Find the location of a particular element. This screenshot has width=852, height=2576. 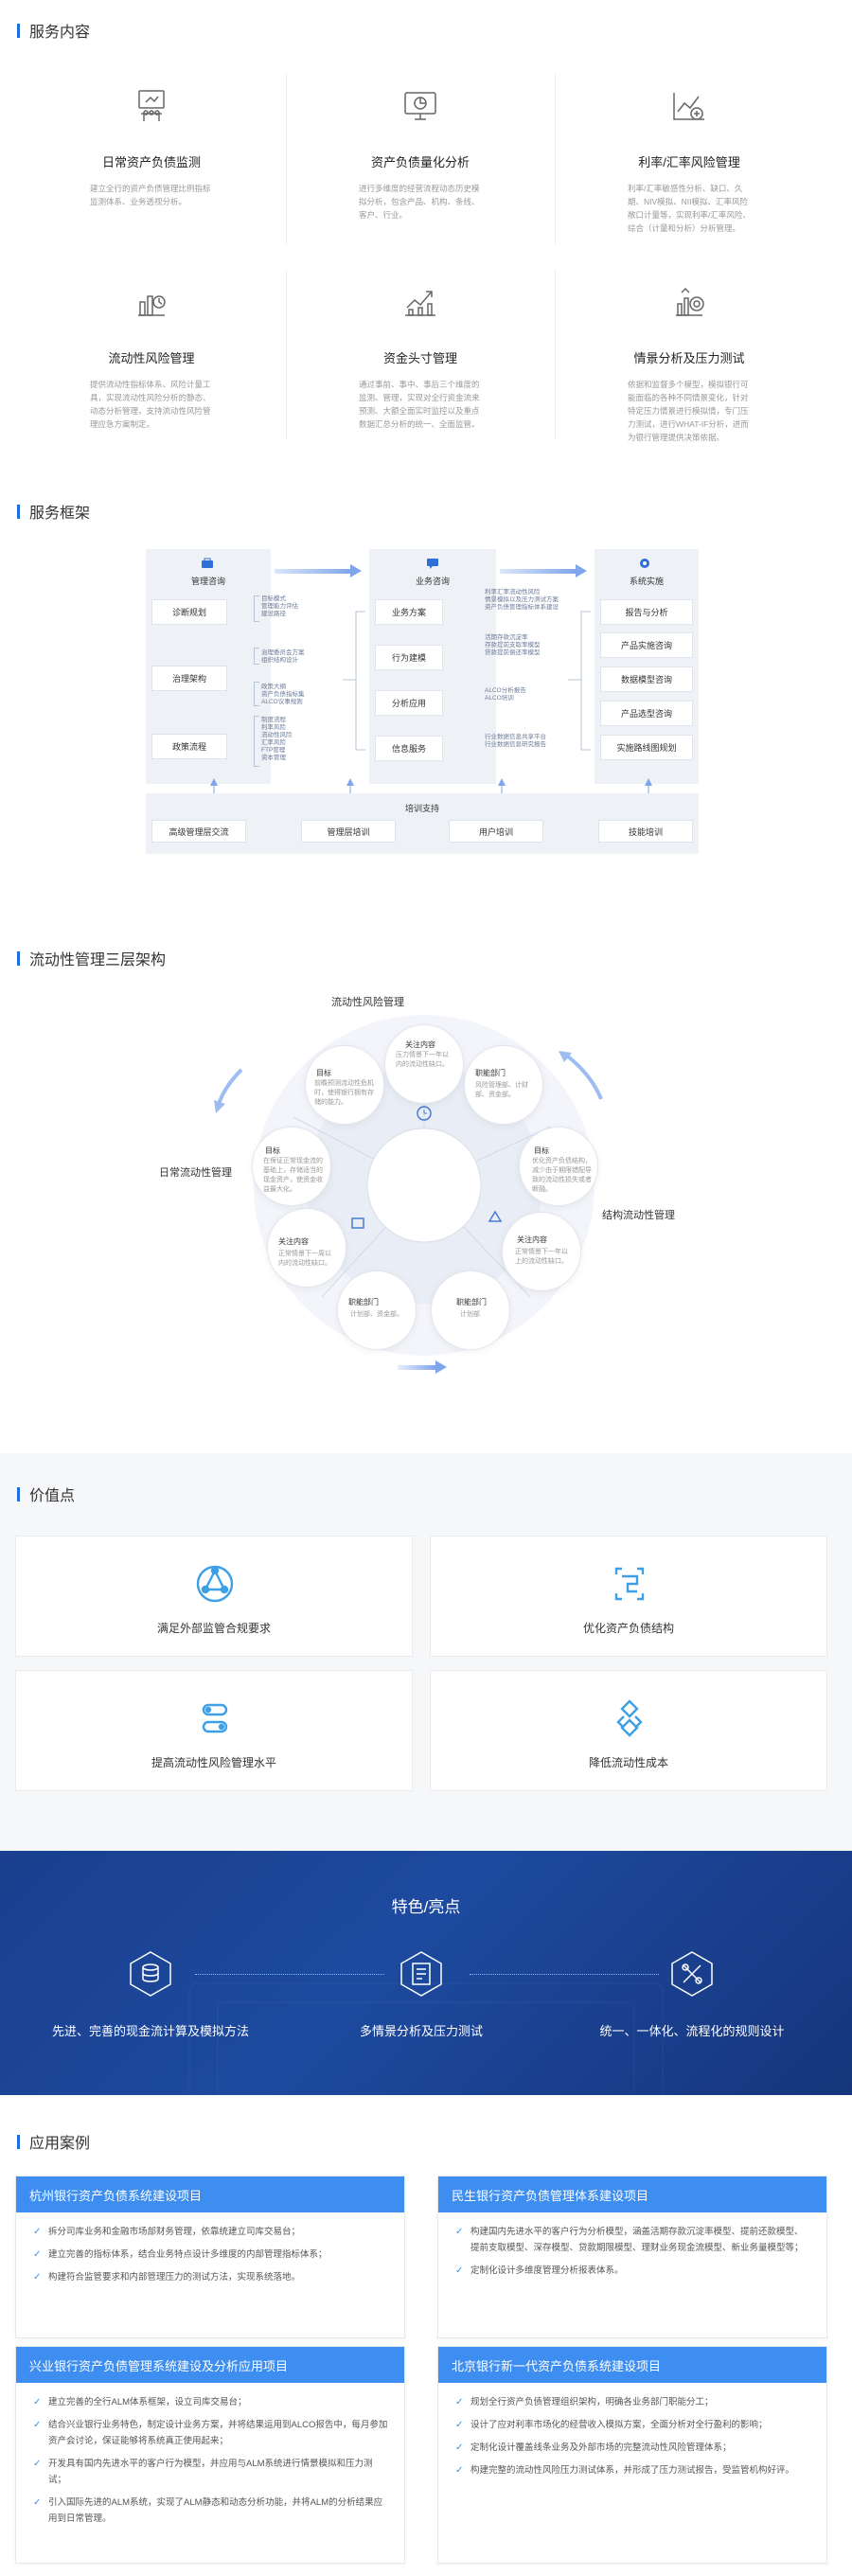

value-card-level: 提高流动性风险管理水平 is located at coordinates (214, 1731).